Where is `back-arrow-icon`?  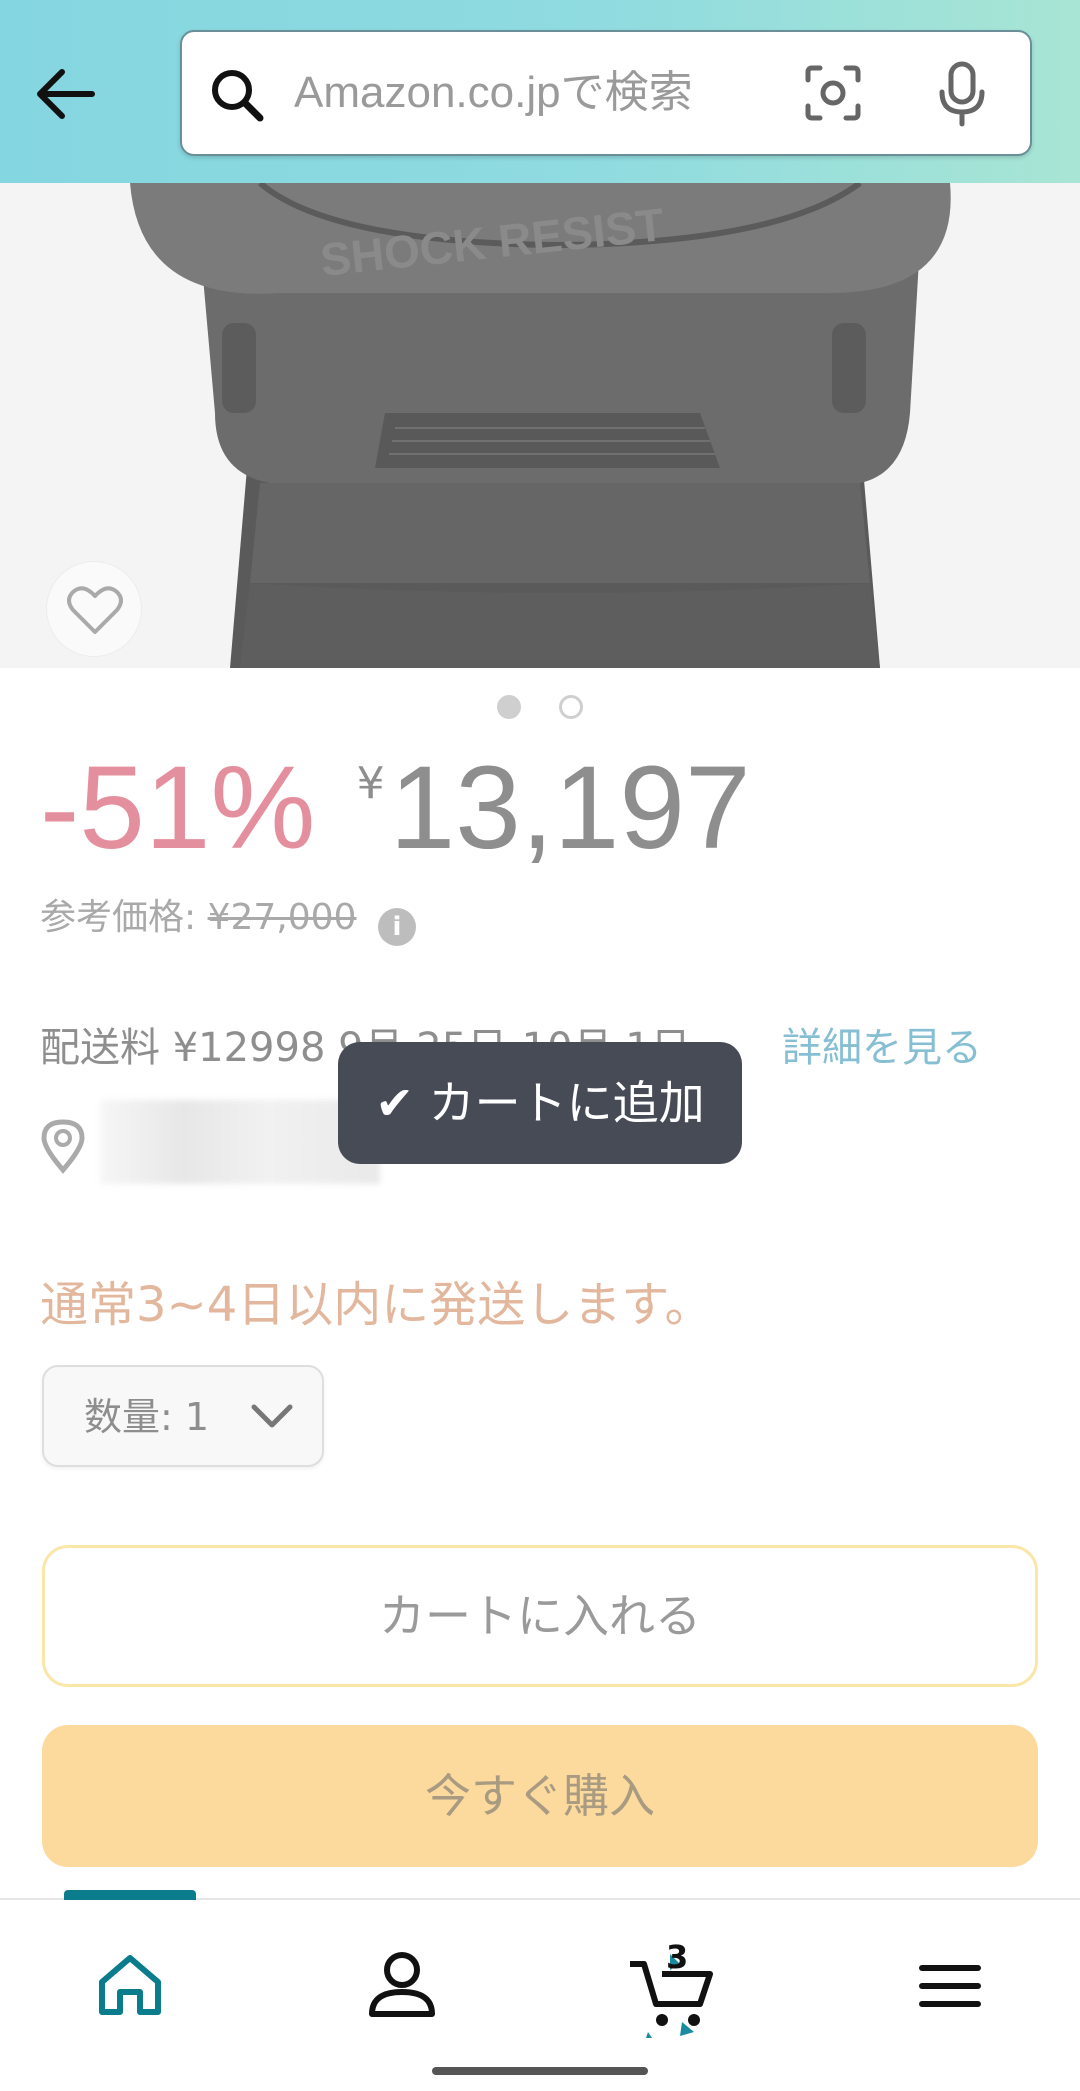 back-arrow-icon is located at coordinates (66, 94).